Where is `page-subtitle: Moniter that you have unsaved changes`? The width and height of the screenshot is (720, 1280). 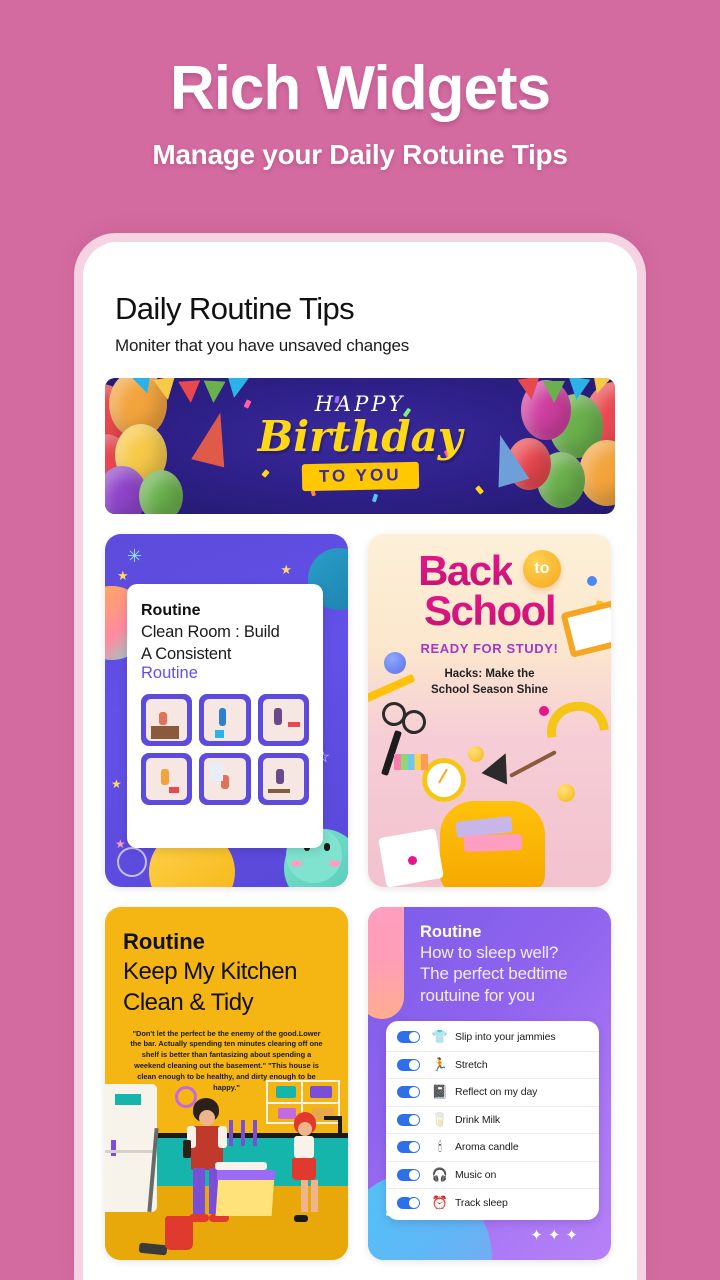 page-subtitle: Moniter that you have unsaved changes is located at coordinates (262, 345).